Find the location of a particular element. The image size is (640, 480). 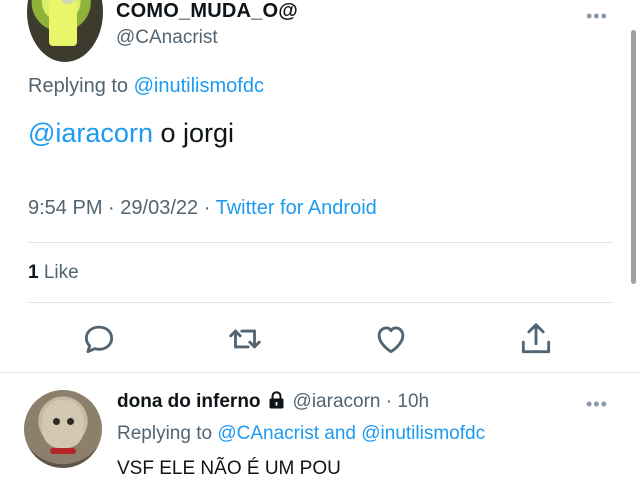

lock-icon is located at coordinates (276, 403).